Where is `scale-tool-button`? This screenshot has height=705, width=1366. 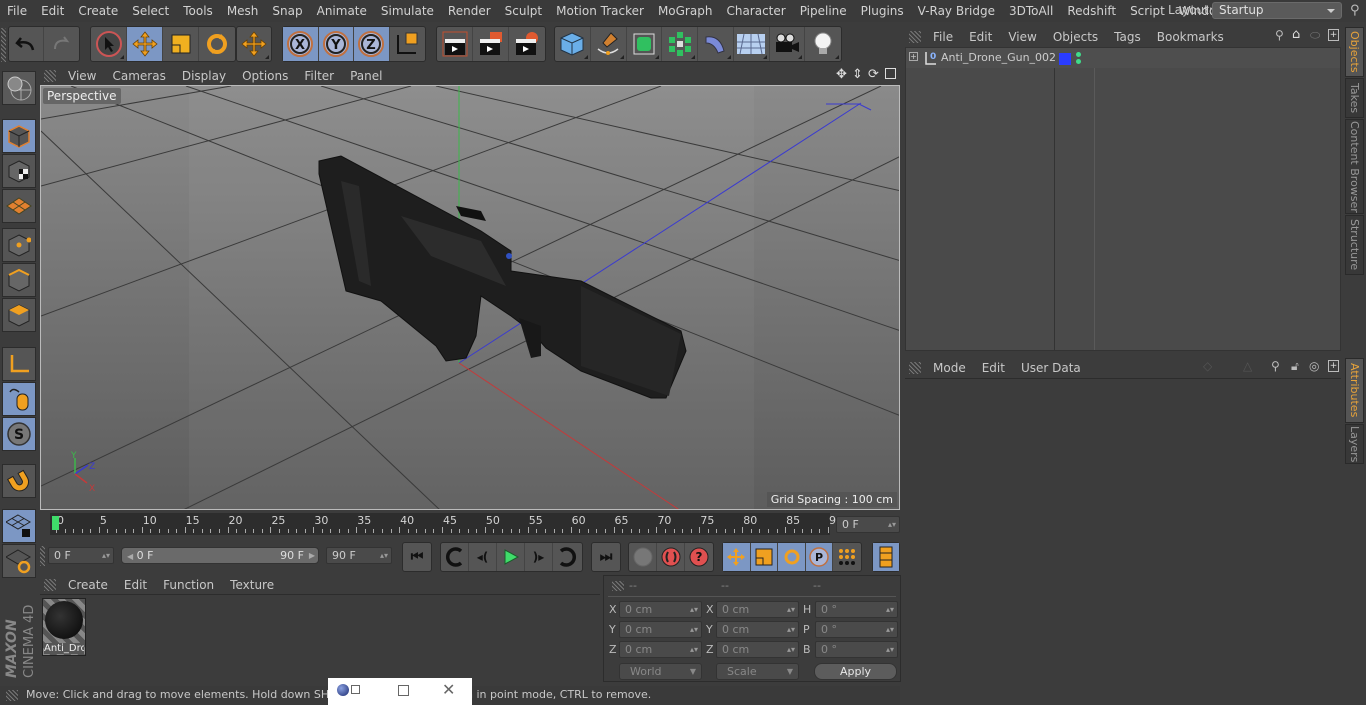 scale-tool-button is located at coordinates (181, 44).